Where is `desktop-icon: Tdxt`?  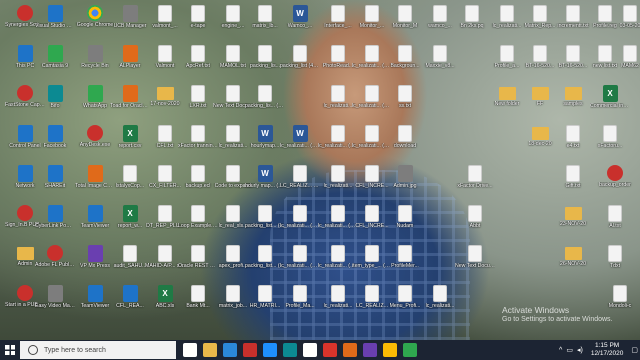 desktop-icon: Tdxt is located at coordinates (615, 265).